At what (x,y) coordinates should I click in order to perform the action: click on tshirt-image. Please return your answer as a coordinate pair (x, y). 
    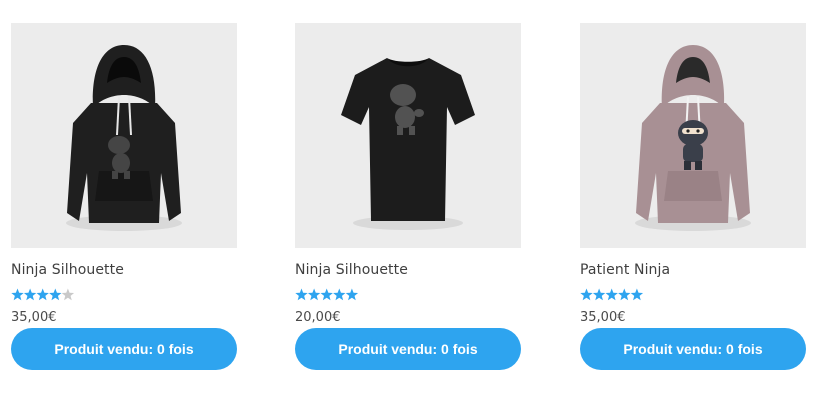
    Looking at the image, I should click on (408, 144).